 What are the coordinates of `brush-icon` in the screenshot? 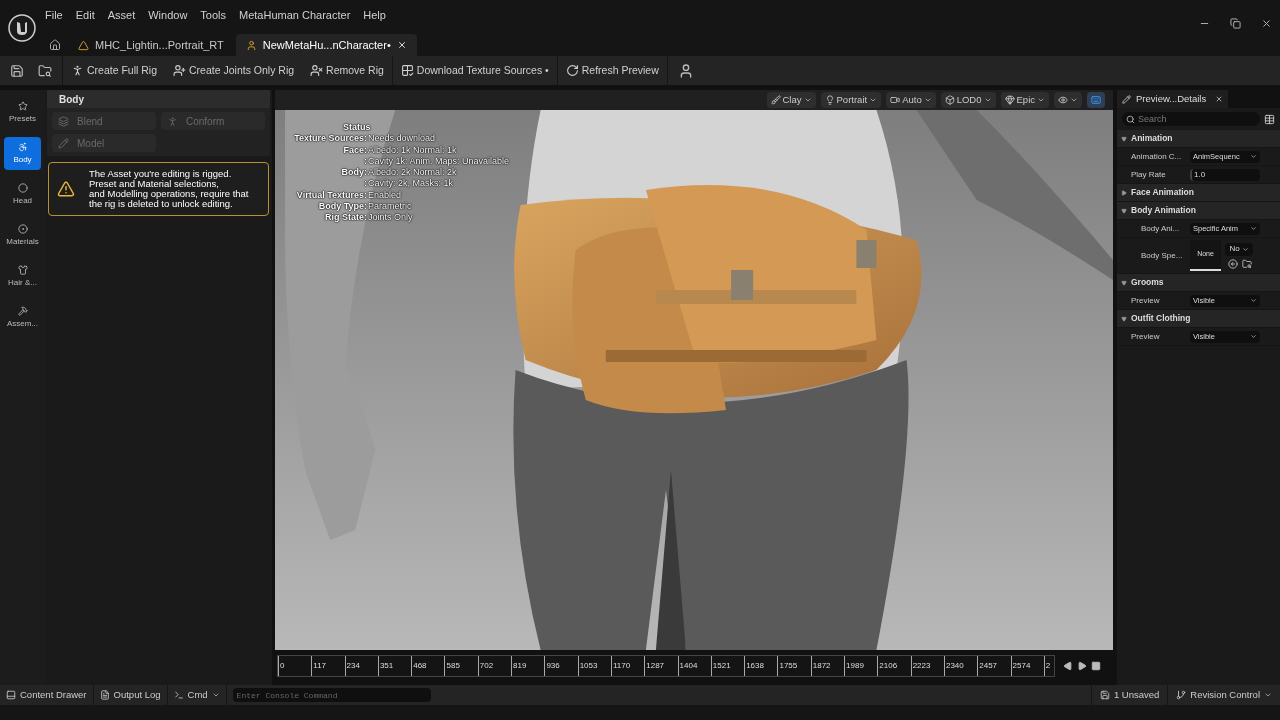 It's located at (775, 100).